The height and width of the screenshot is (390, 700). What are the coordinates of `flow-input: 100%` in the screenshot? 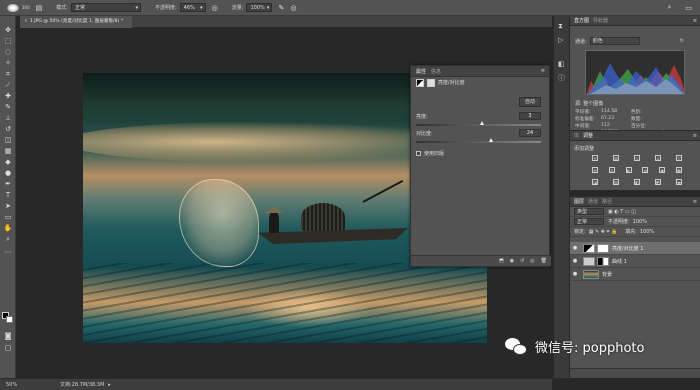 It's located at (259, 7).